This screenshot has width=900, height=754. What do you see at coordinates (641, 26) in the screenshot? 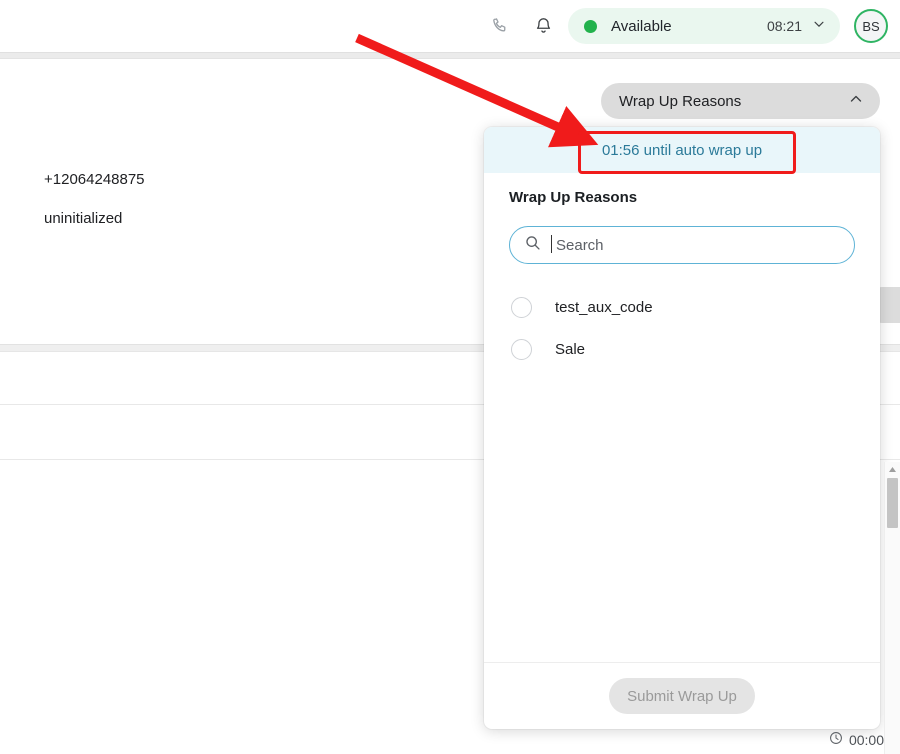
I see `status-label: Available` at bounding box center [641, 26].